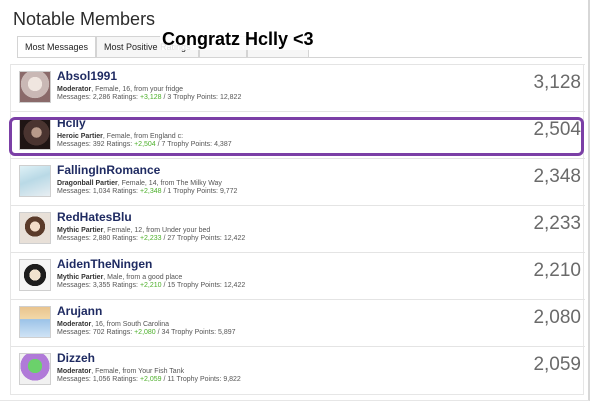 The height and width of the screenshot is (401, 590). What do you see at coordinates (104, 264) in the screenshot?
I see `member-name: AidenTheNingen` at bounding box center [104, 264].